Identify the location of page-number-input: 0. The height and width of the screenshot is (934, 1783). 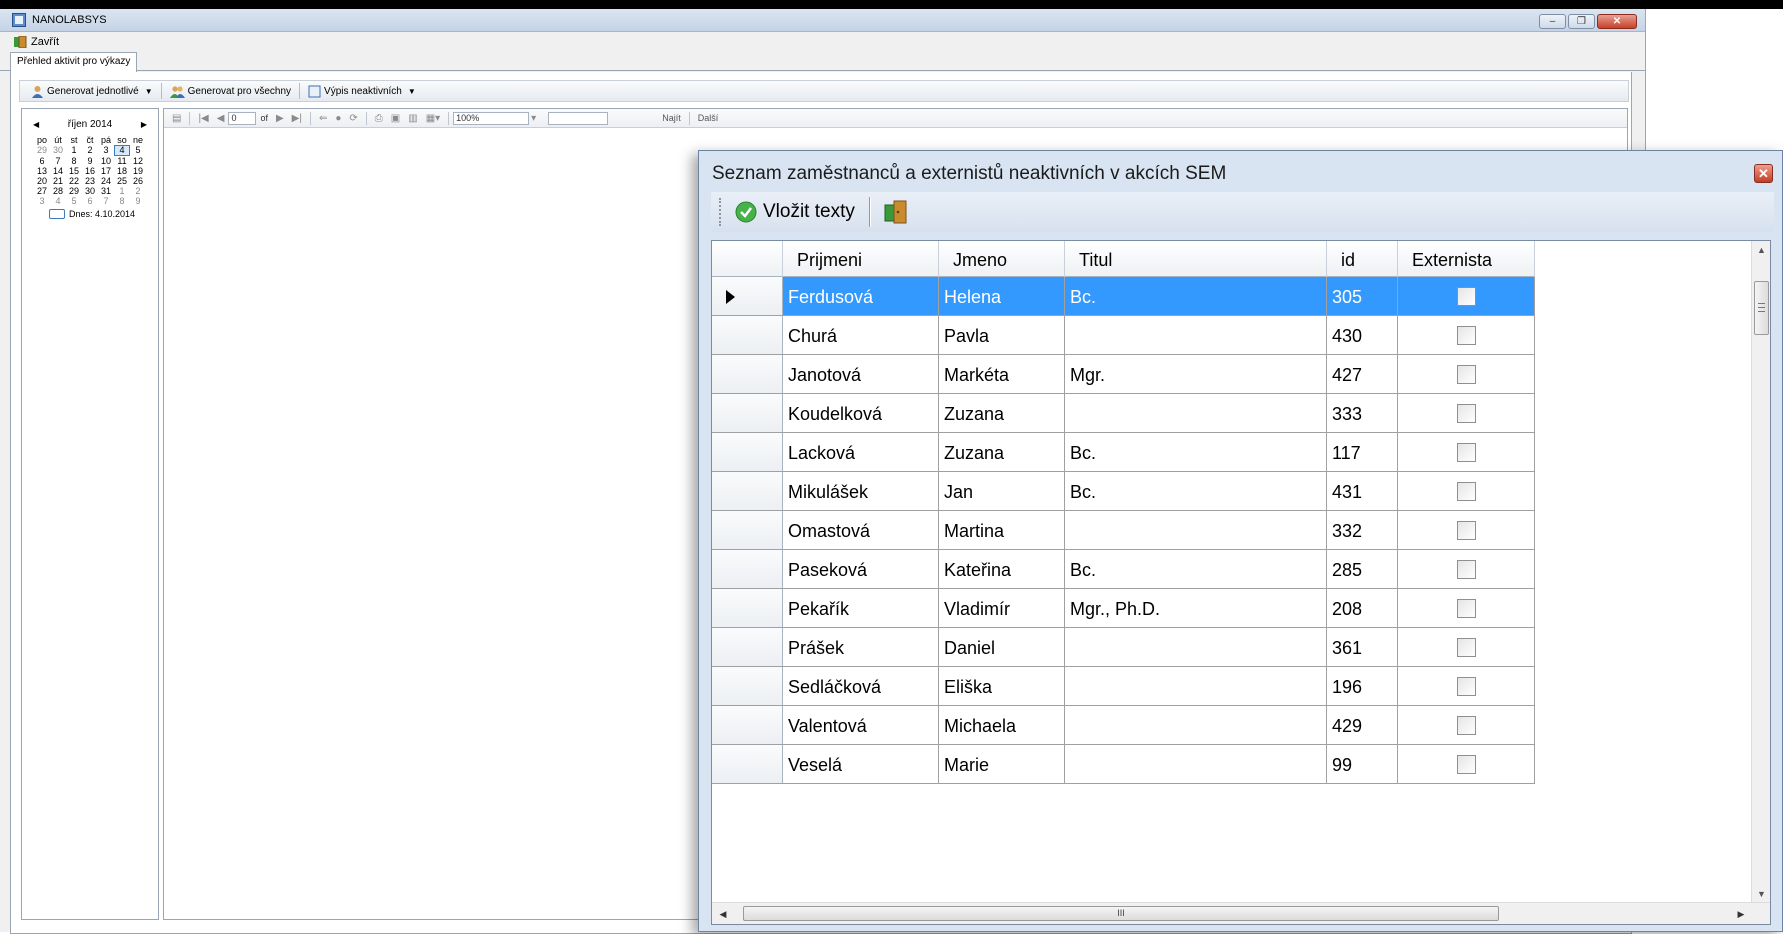
(242, 118).